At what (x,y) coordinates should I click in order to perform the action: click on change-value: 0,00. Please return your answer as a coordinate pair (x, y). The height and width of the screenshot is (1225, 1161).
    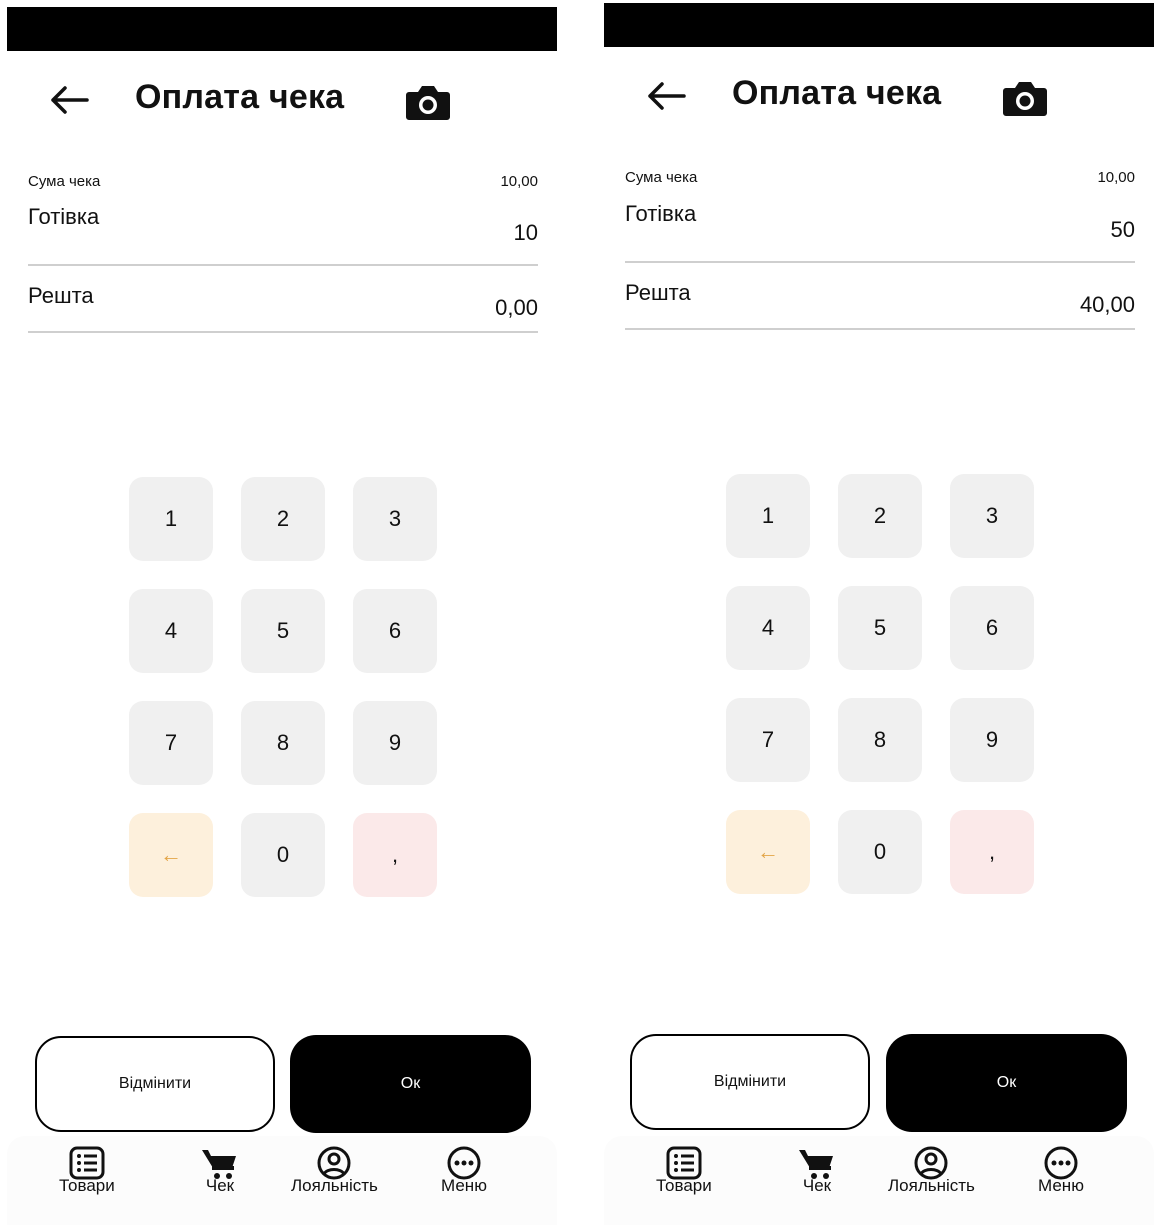
    Looking at the image, I should click on (516, 307).